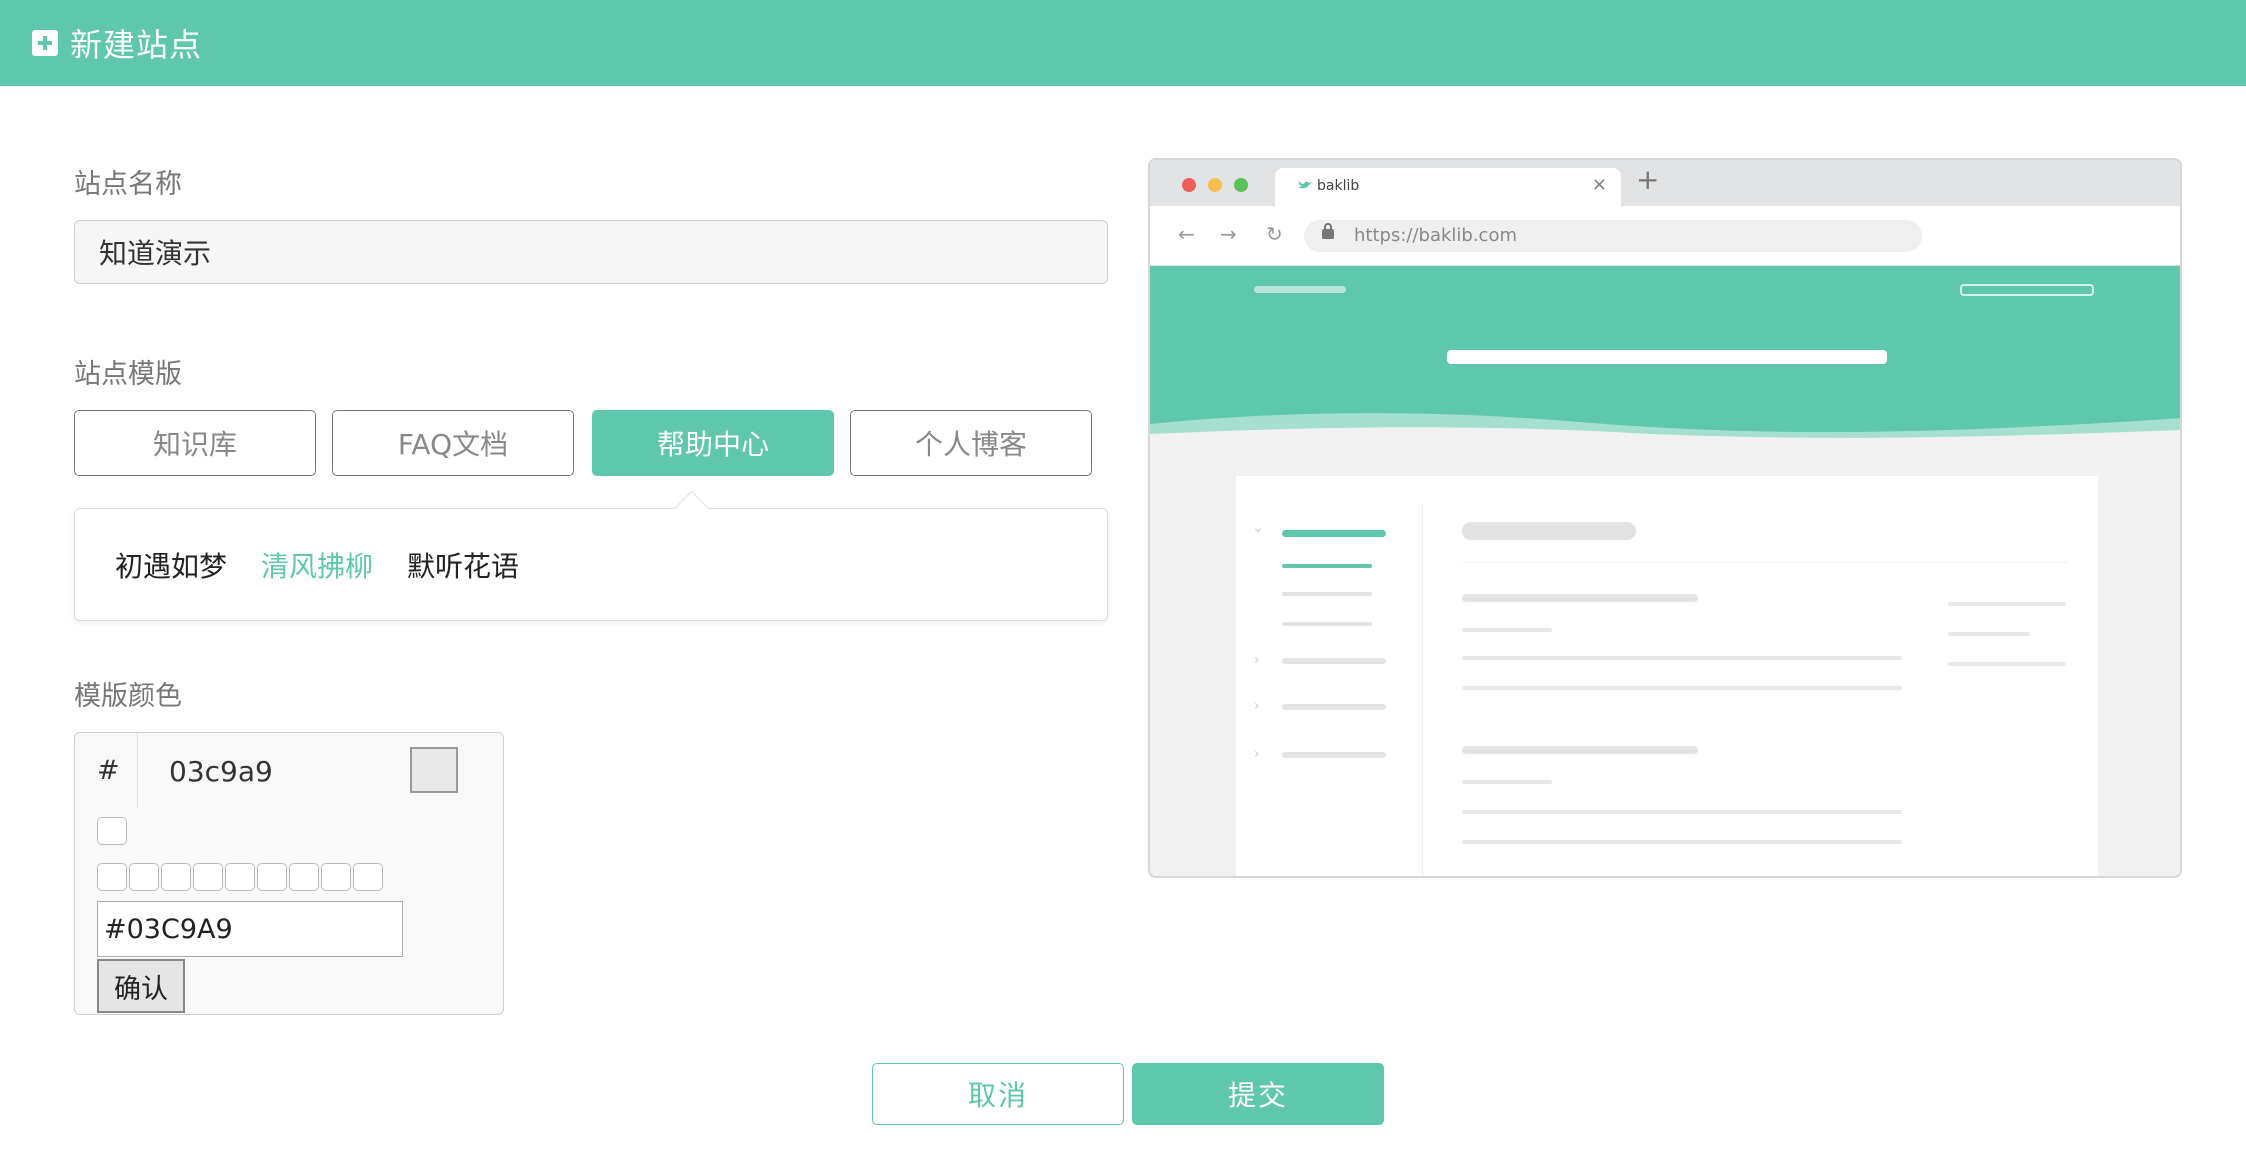 The width and height of the screenshot is (2246, 1152). What do you see at coordinates (171, 565) in the screenshot?
I see `style-option-1: 初遇如梦` at bounding box center [171, 565].